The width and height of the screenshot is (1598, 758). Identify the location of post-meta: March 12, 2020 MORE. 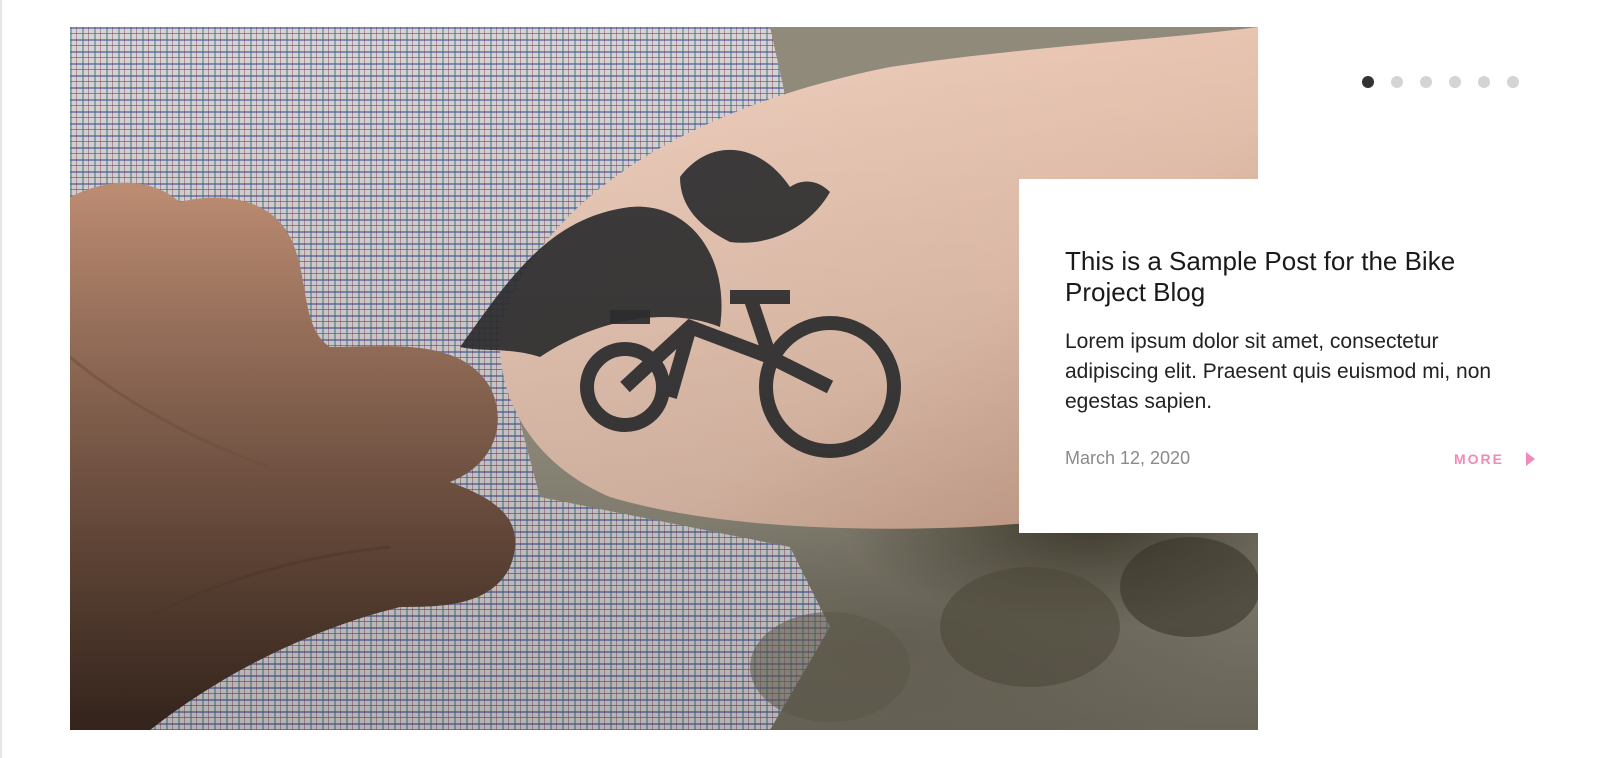
(1300, 458).